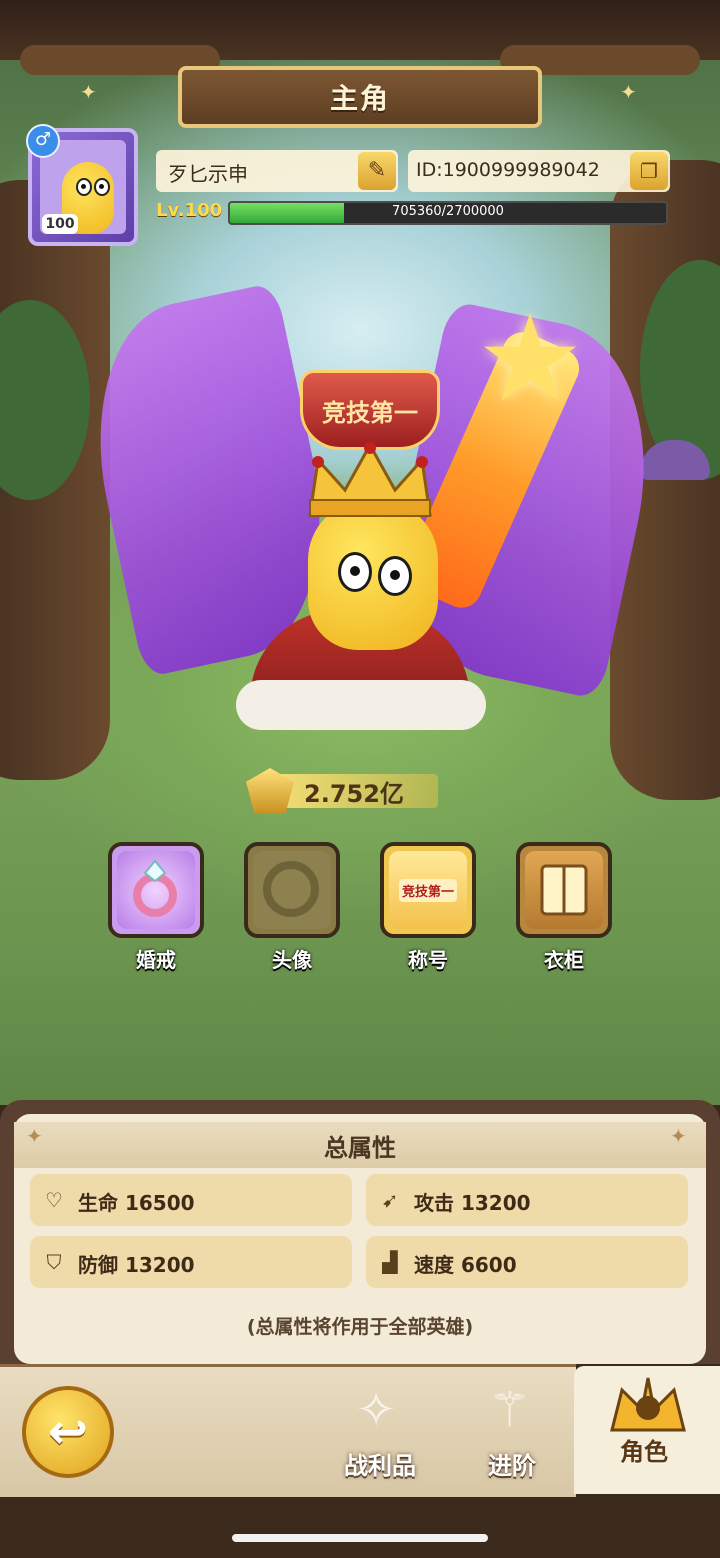 This screenshot has height=1558, width=720. What do you see at coordinates (428, 960) in the screenshot?
I see `feature-label: 称号` at bounding box center [428, 960].